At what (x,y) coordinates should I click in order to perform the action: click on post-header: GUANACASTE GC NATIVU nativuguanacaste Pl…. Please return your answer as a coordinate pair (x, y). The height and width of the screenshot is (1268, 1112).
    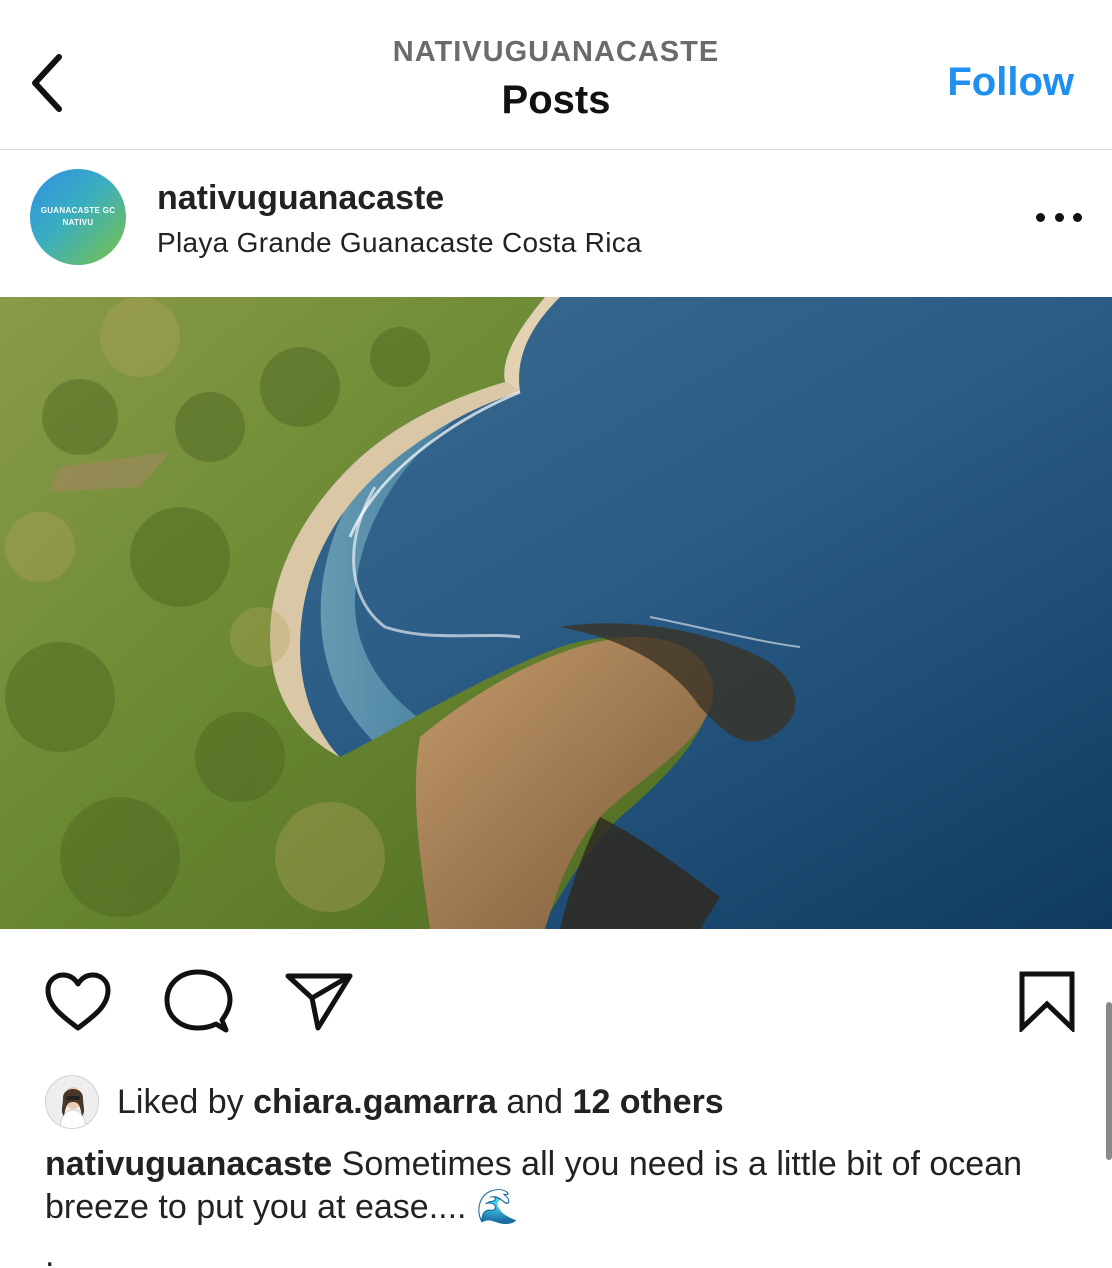
    Looking at the image, I should click on (556, 223).